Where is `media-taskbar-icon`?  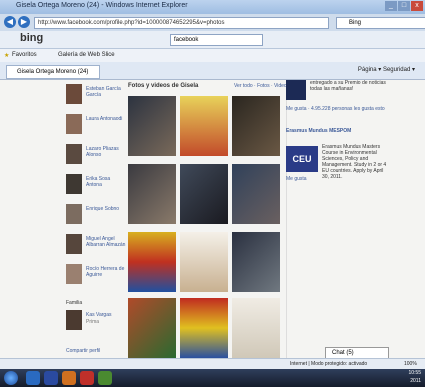 media-taskbar-icon is located at coordinates (69, 378).